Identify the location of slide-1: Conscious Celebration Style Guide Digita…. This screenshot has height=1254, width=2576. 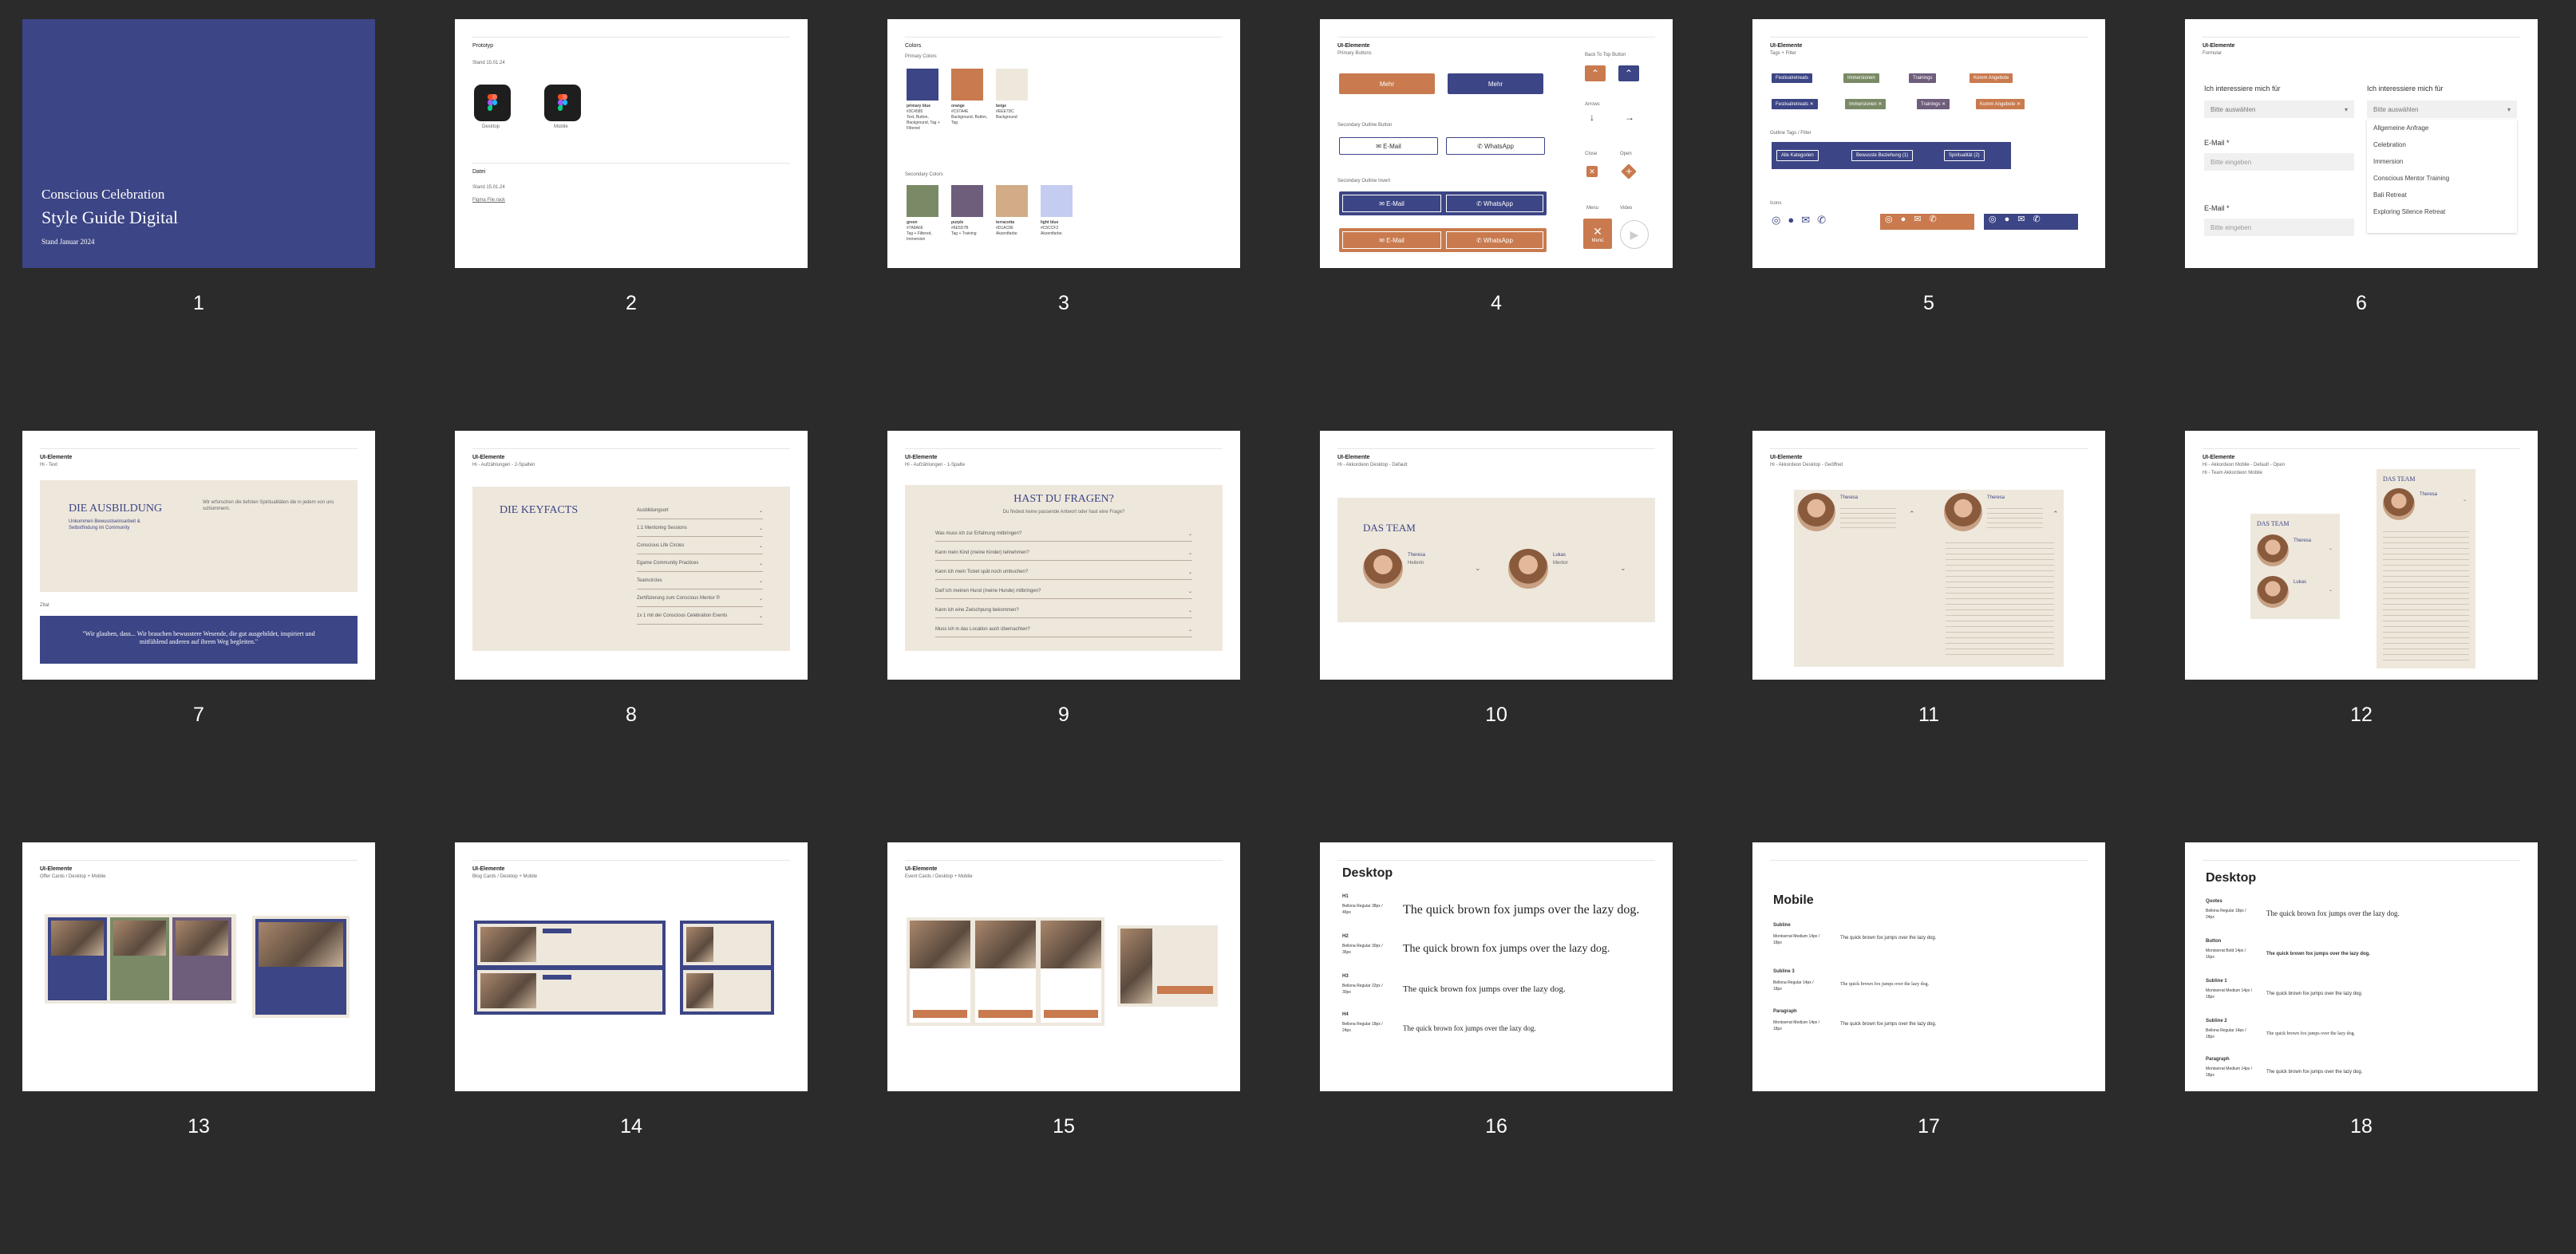
(198, 167).